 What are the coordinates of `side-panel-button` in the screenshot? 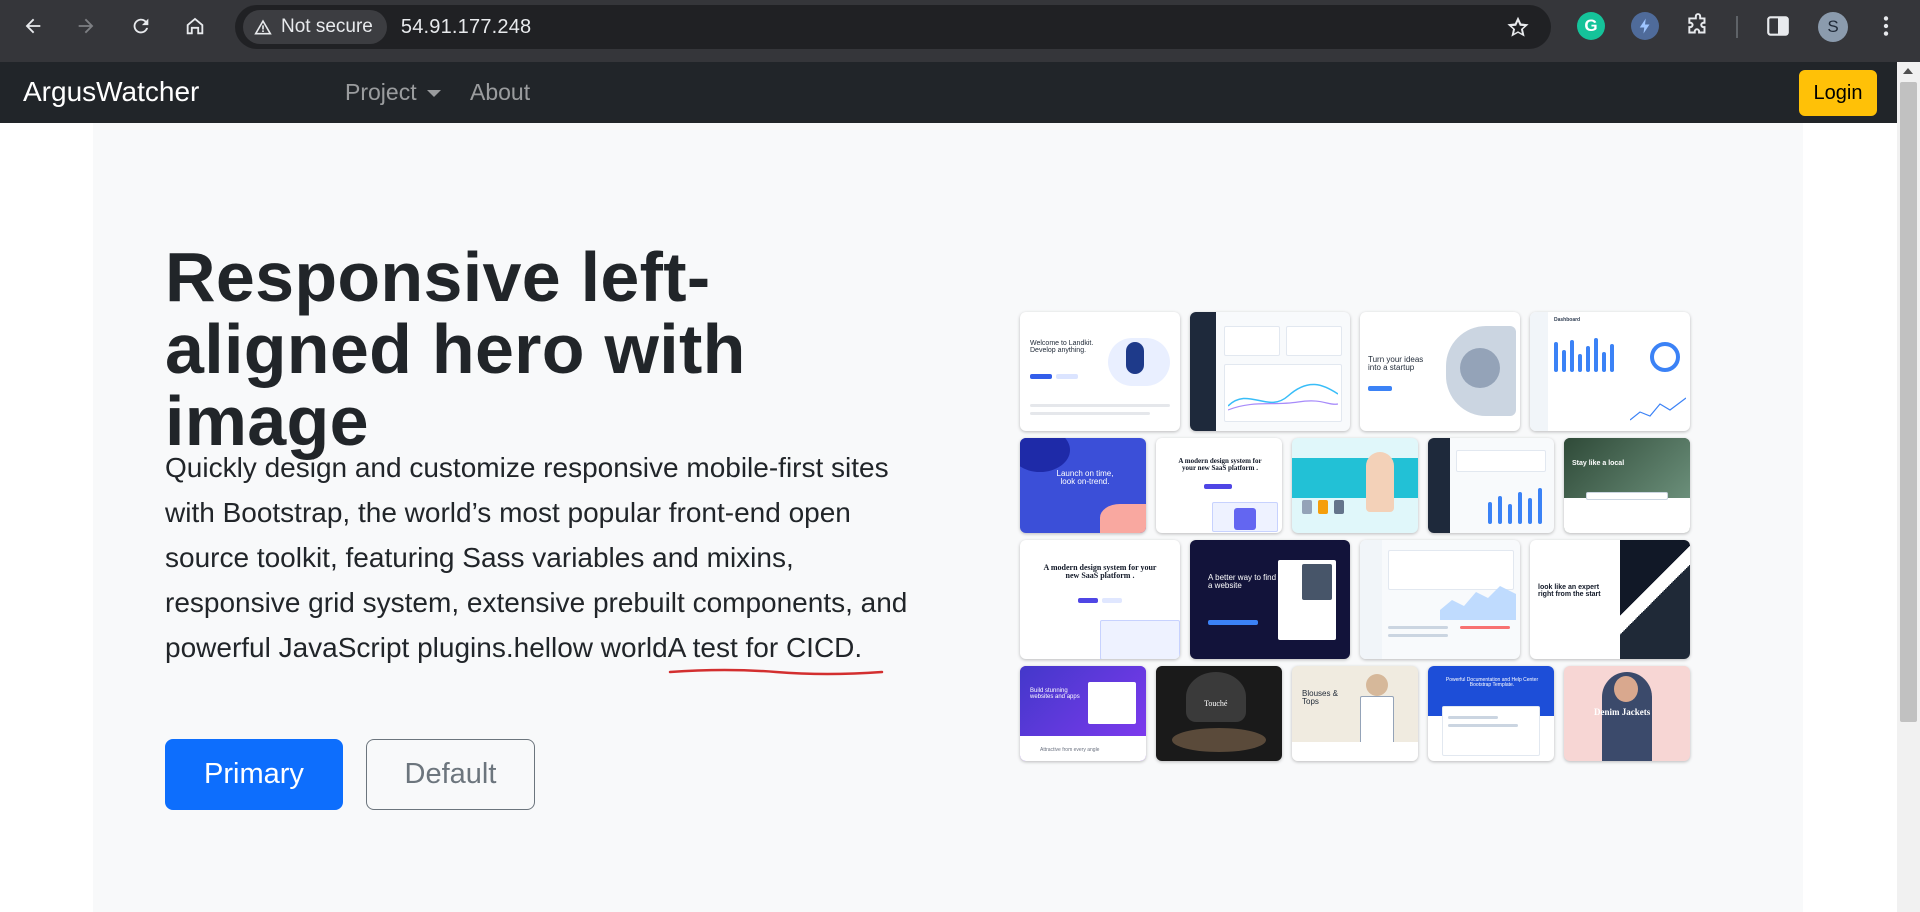 It's located at (1778, 26).